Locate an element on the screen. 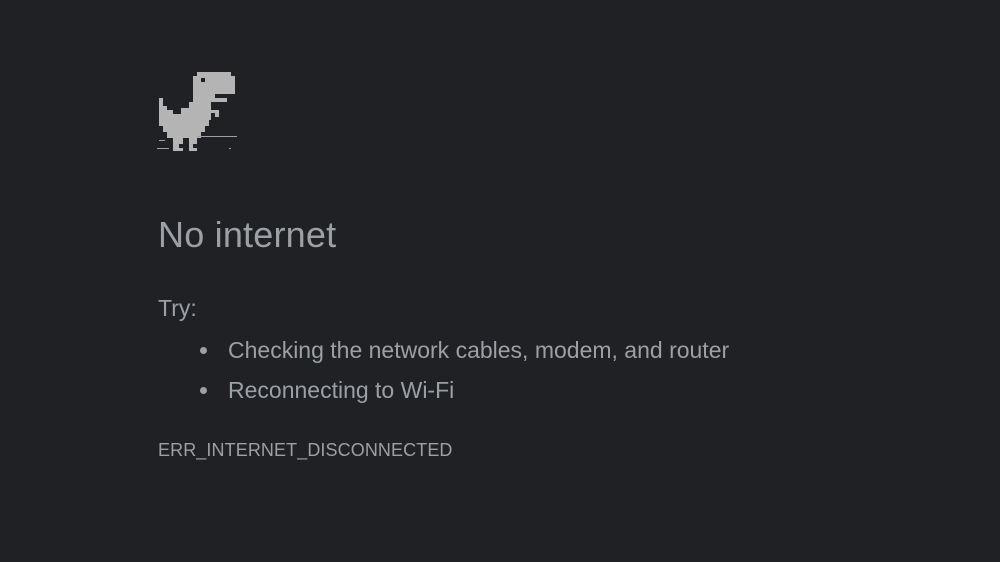 The width and height of the screenshot is (1000, 562). page-title: No internet is located at coordinates (247, 234).